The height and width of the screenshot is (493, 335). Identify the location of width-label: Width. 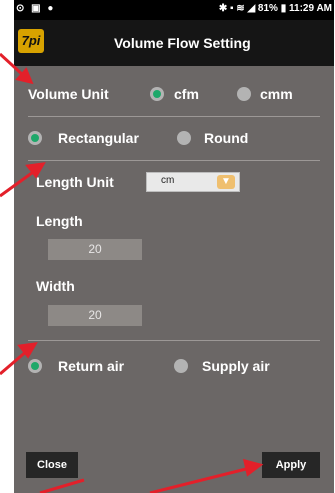
(55, 286).